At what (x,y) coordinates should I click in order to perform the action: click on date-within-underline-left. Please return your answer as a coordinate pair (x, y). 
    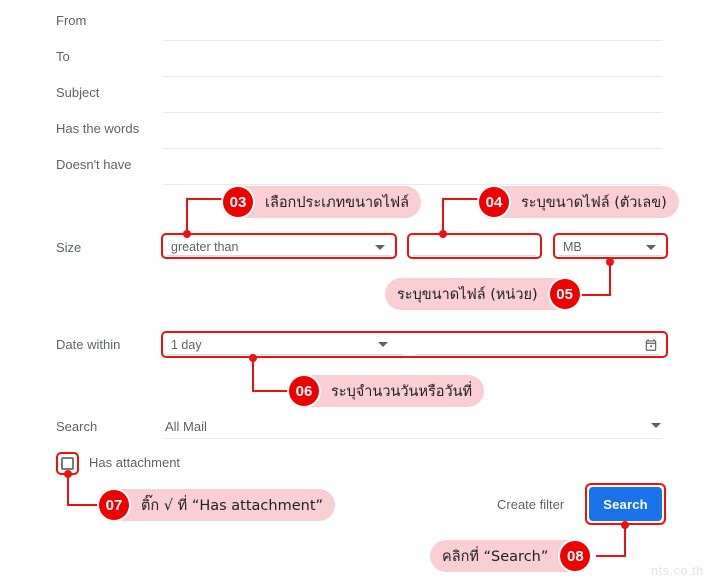
    Looking at the image, I should click on (285, 354).